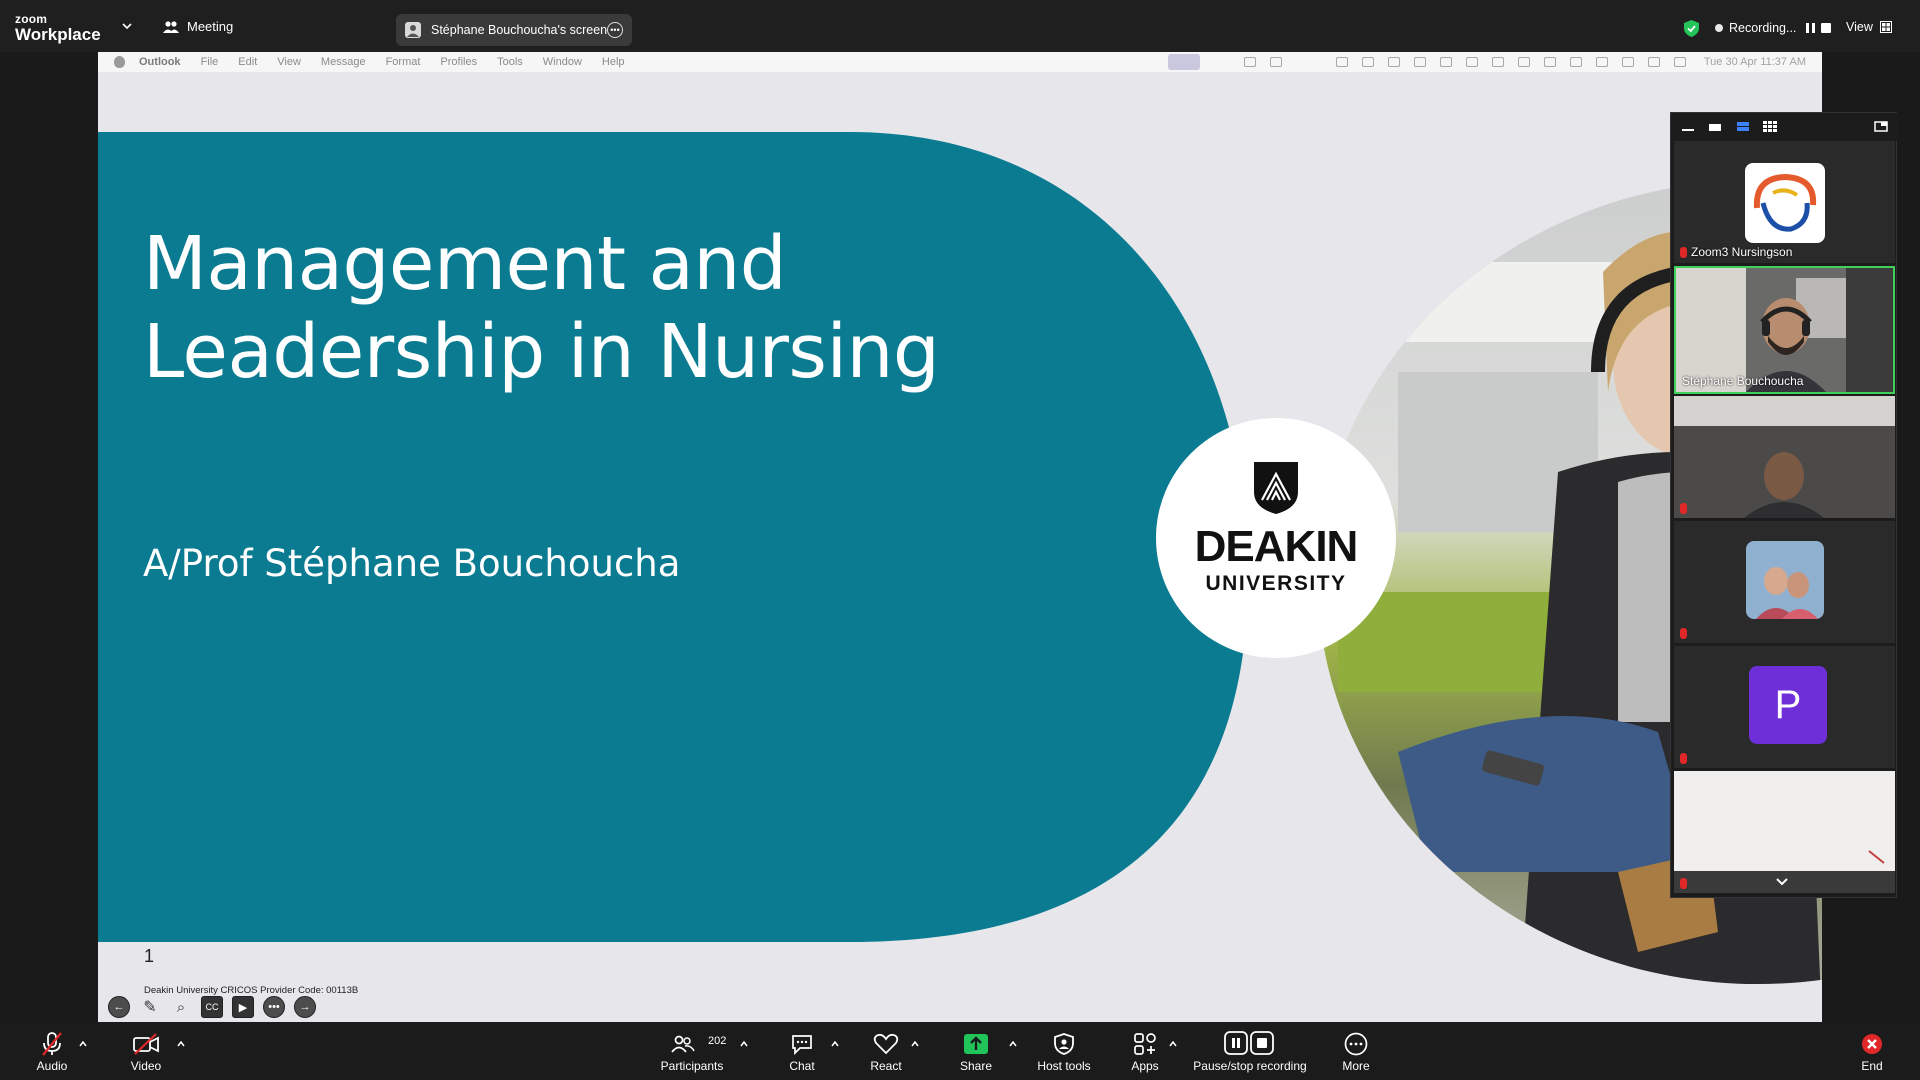  Describe the element at coordinates (802, 1045) in the screenshot. I see `chat-icon` at that location.